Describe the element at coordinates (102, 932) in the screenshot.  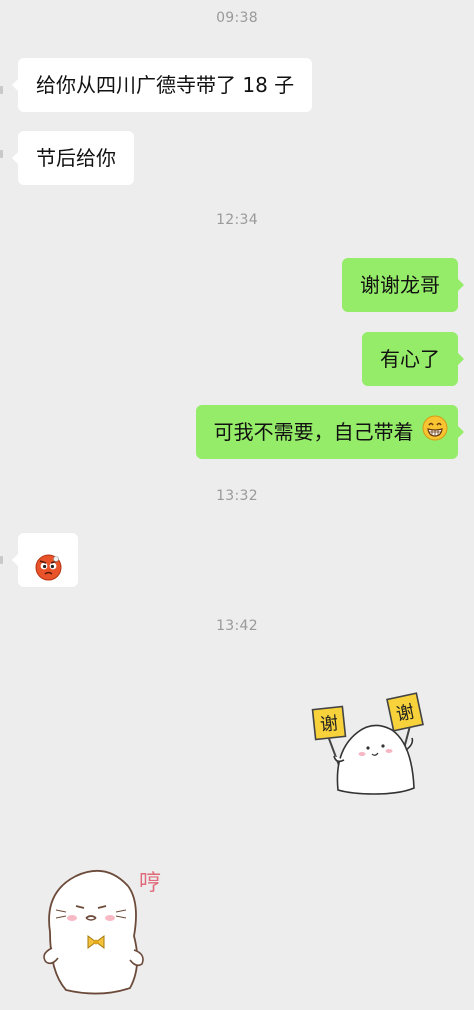
I see `seal-pouting-icon: 哼` at that location.